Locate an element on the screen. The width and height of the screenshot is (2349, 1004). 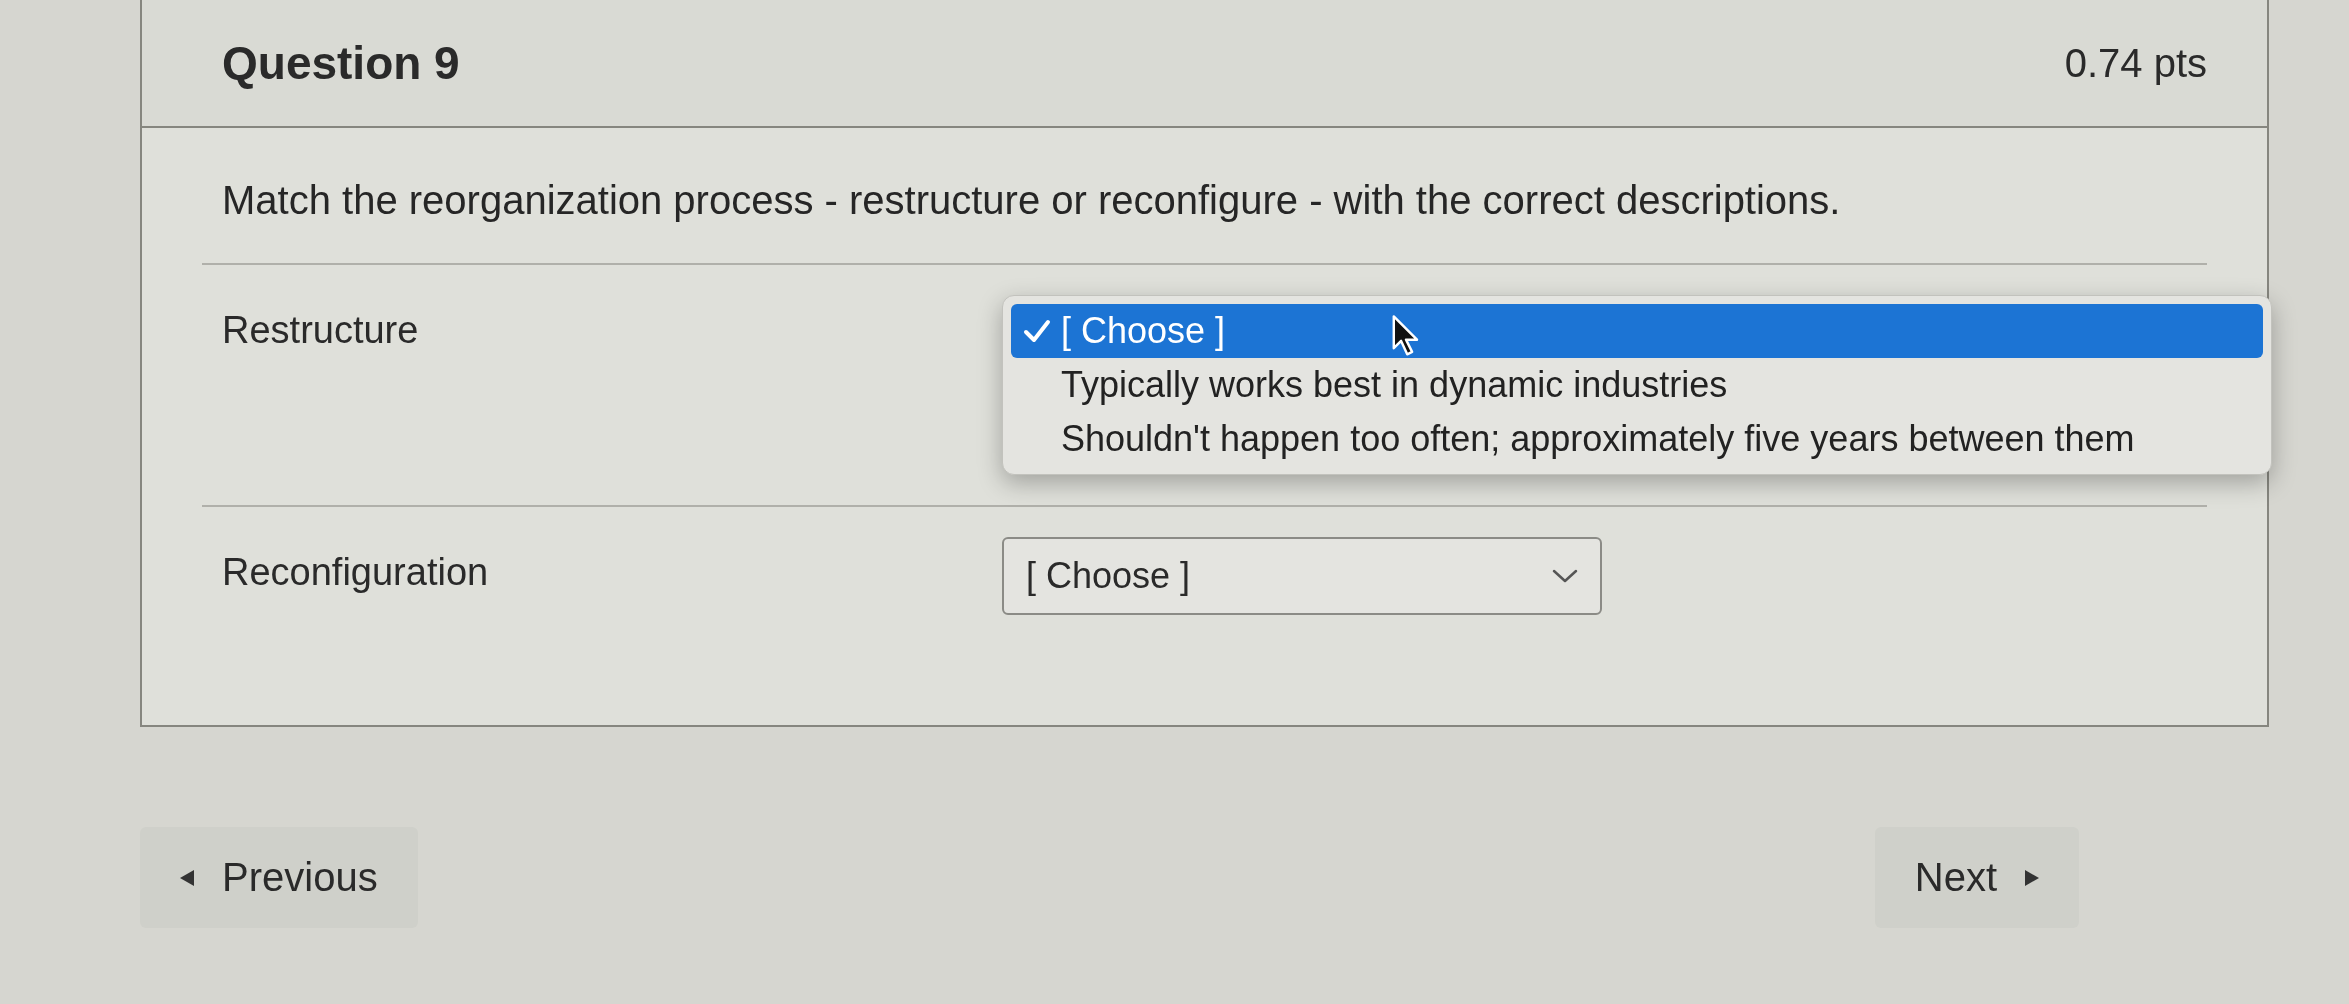
match-label: Reconfiguration is located at coordinates (356, 572).